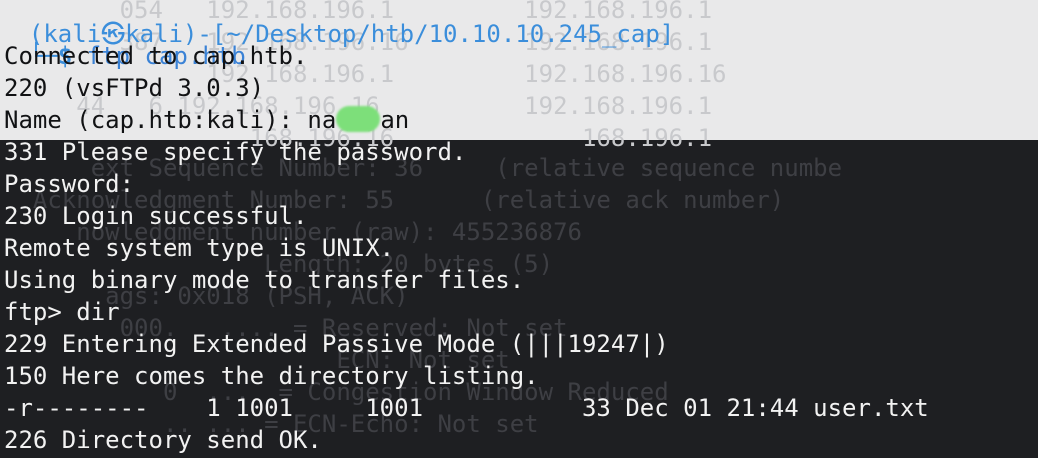 This screenshot has height=458, width=1038. Describe the element at coordinates (170, 120) in the screenshot. I see `username-prefix: Name (cap.htb:kali): na` at that location.